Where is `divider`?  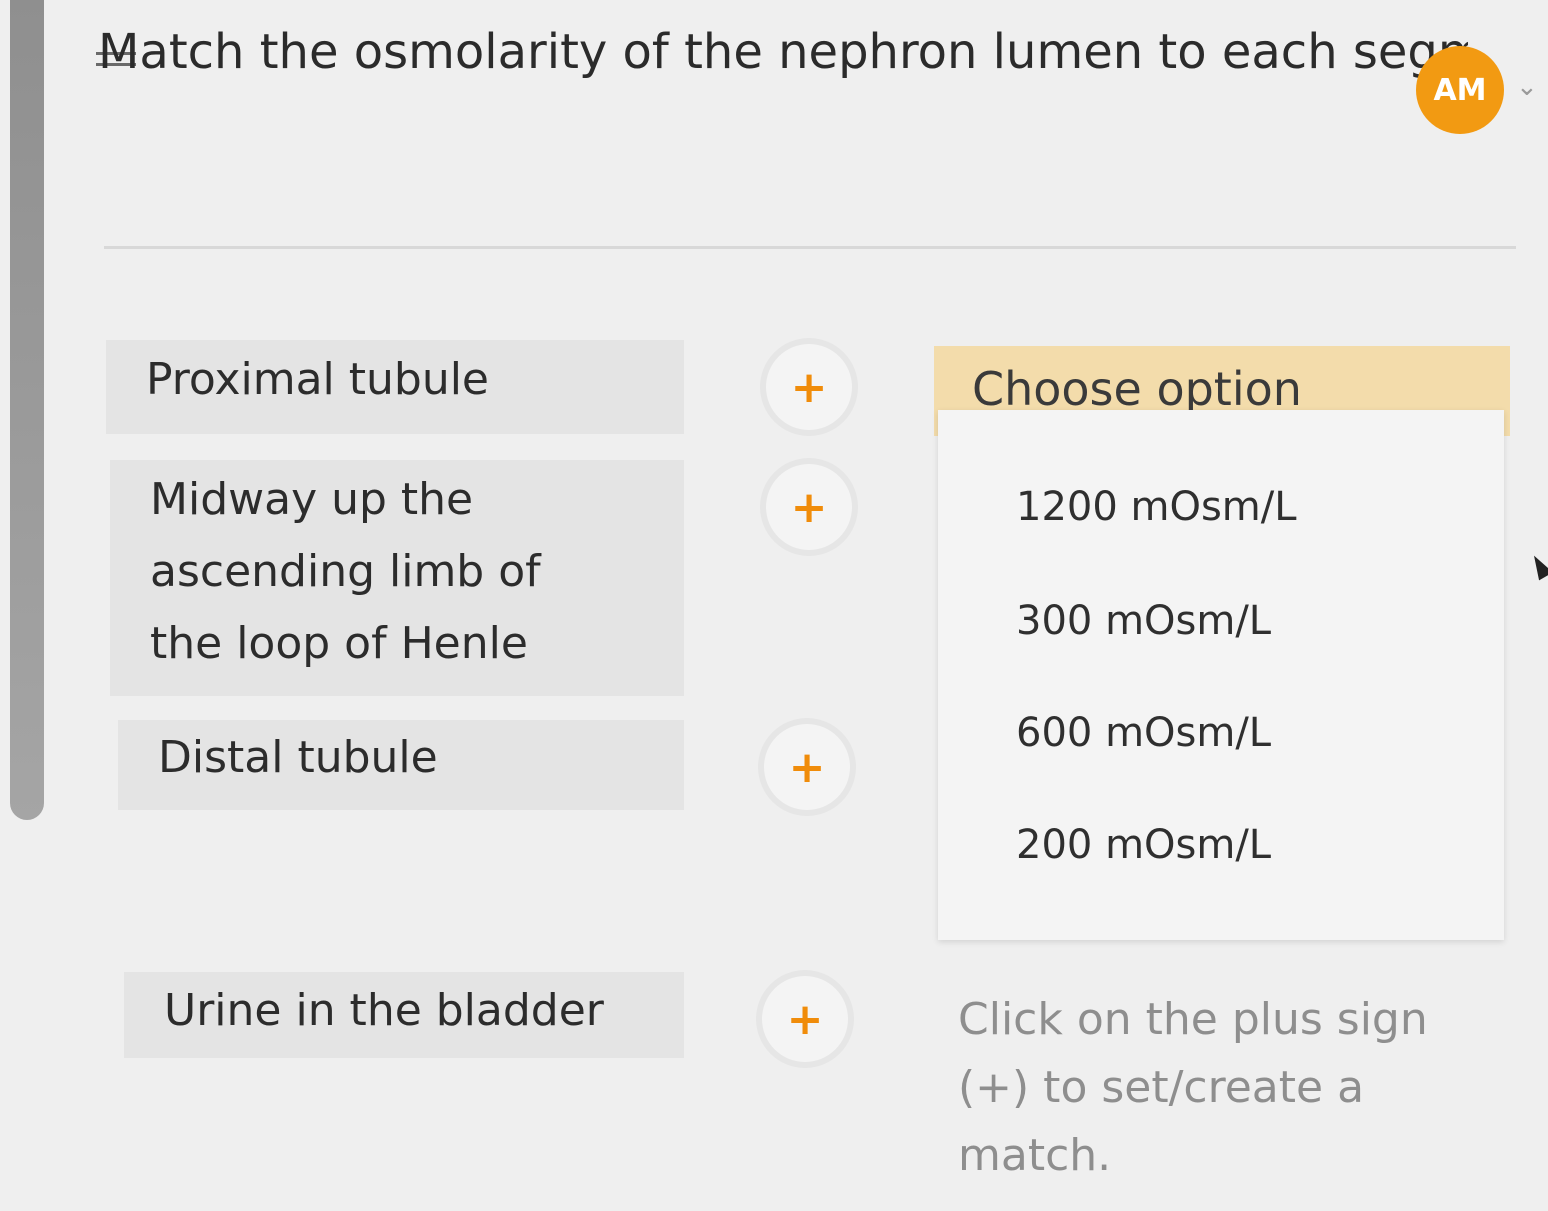
divider is located at coordinates (810, 247).